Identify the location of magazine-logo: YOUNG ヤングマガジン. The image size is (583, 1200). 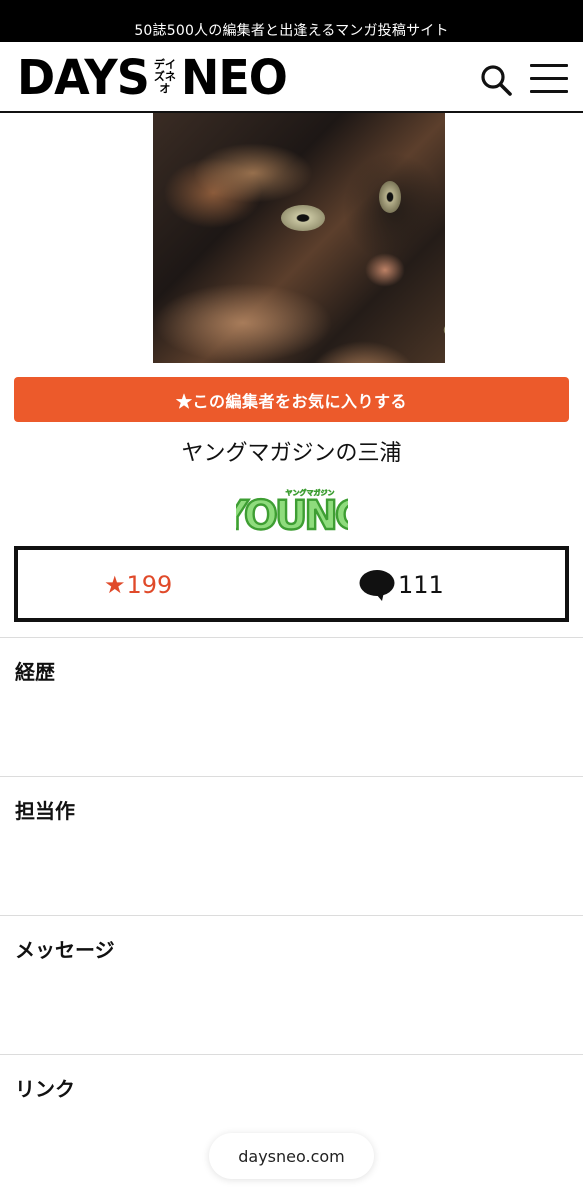
(292, 509).